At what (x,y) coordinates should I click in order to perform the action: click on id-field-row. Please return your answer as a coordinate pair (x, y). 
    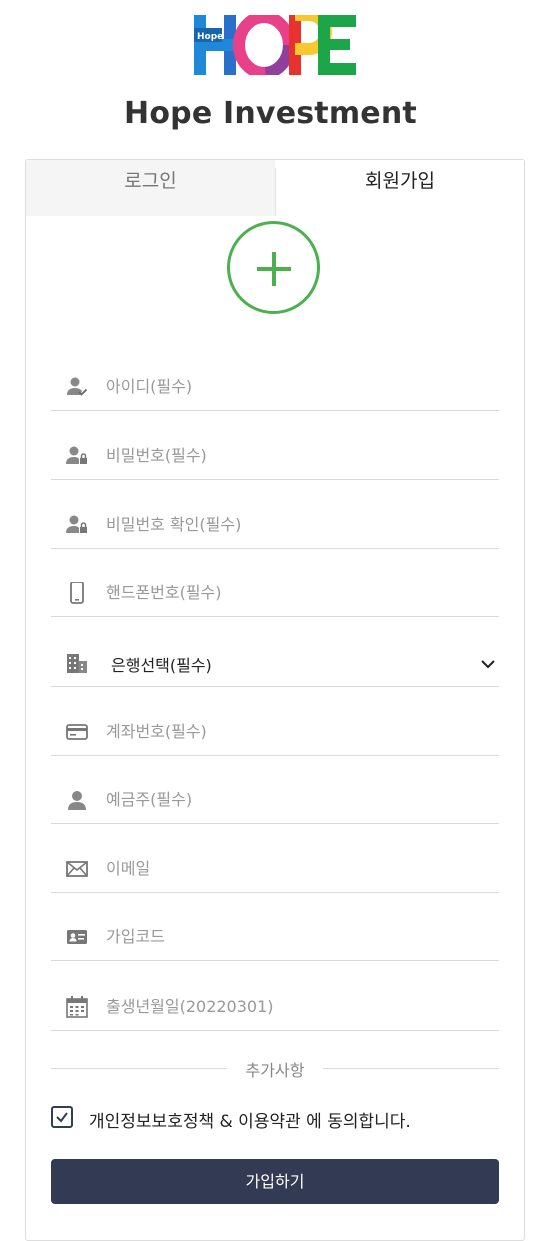
    Looking at the image, I should click on (275, 384).